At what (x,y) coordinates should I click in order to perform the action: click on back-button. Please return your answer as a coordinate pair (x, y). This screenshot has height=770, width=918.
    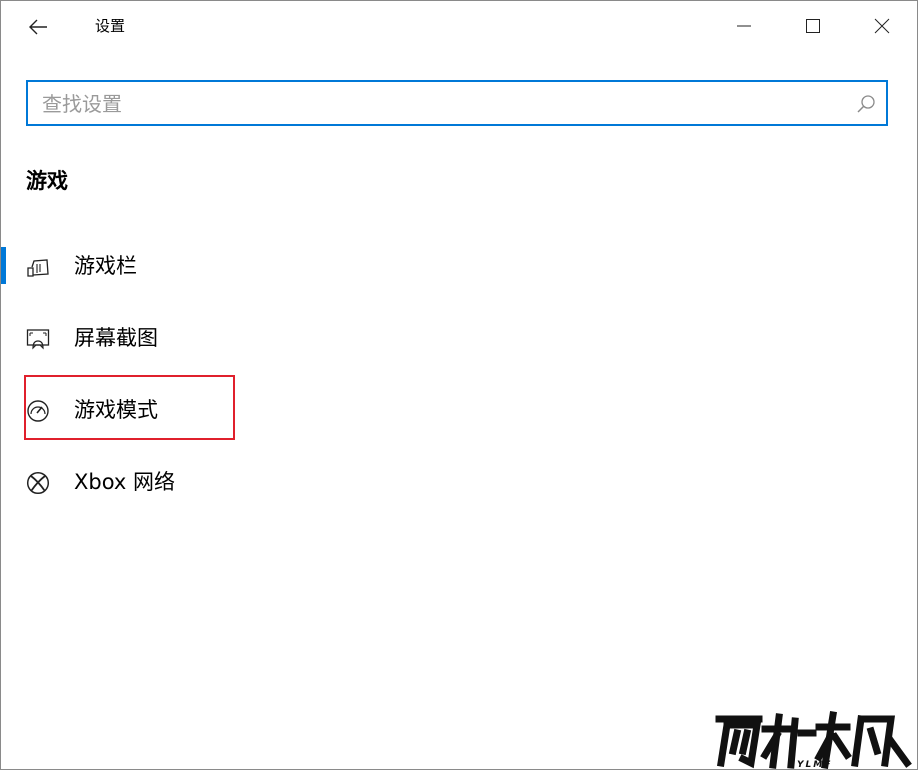
    Looking at the image, I should click on (38, 27).